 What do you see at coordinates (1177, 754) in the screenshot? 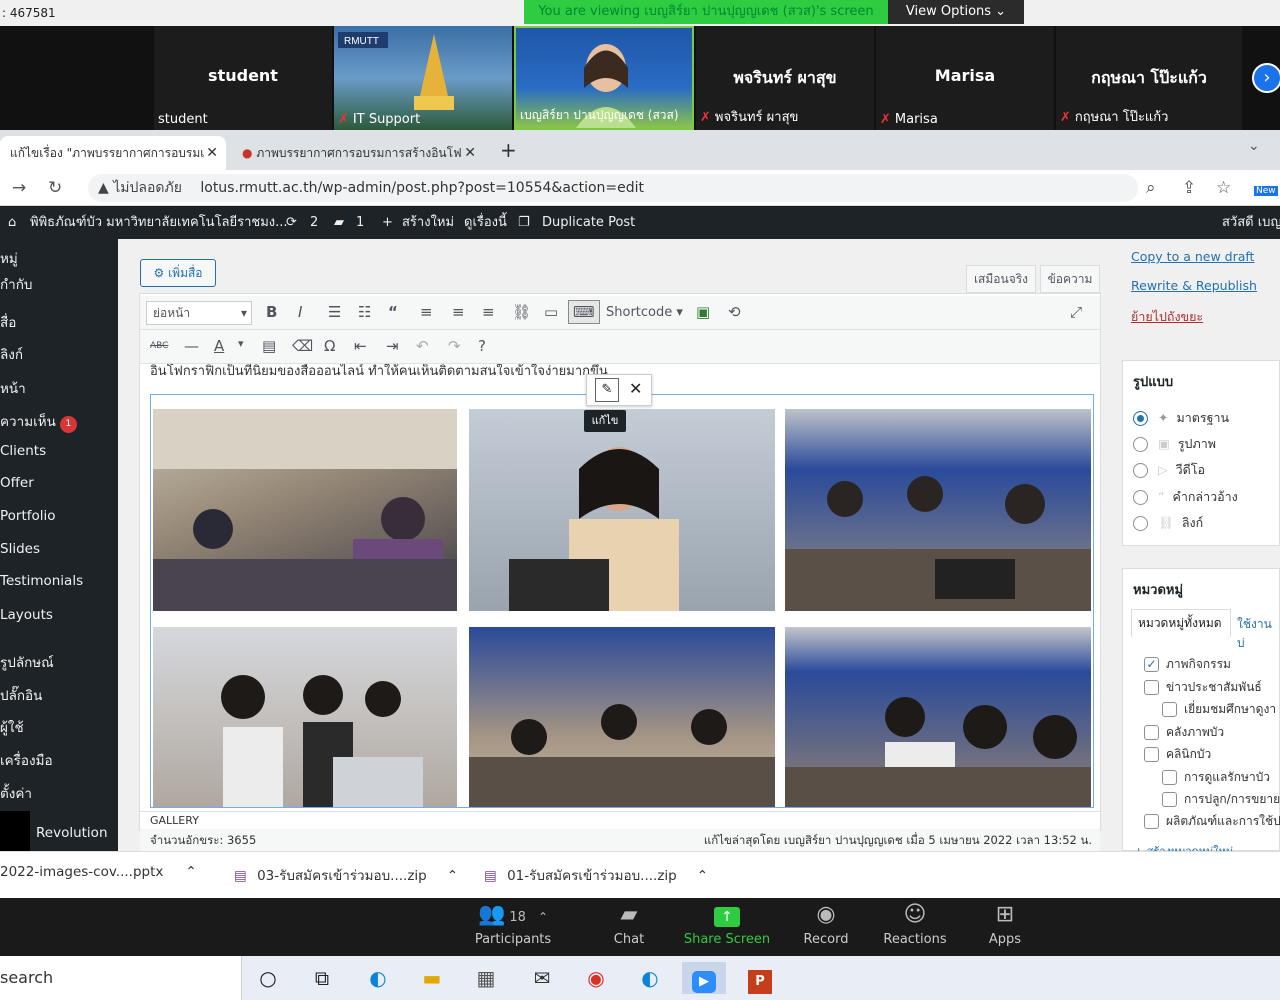
I see `category-checkbox: คลินิกบัว` at bounding box center [1177, 754].